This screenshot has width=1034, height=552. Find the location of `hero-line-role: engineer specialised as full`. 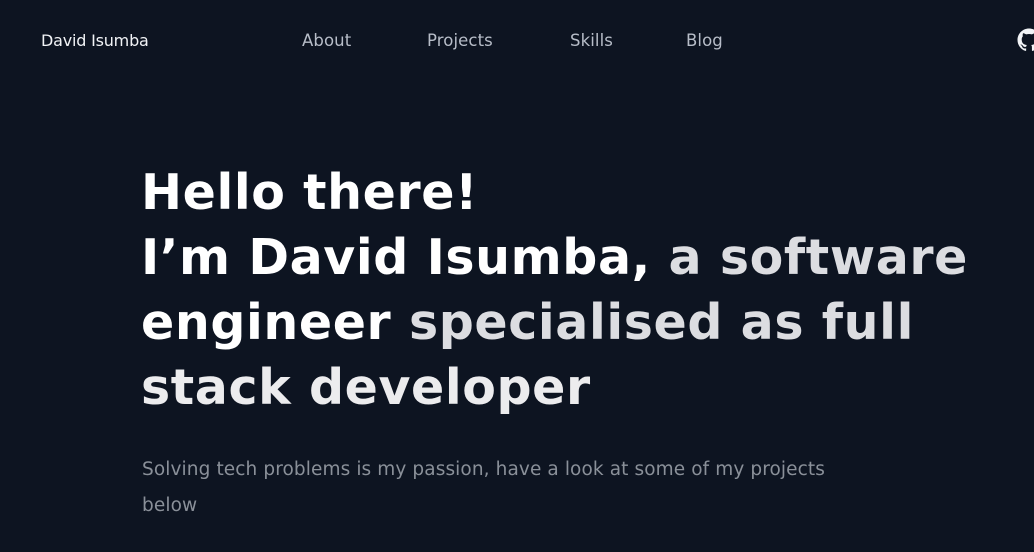

hero-line-role: engineer specialised as full is located at coordinates (581, 322).